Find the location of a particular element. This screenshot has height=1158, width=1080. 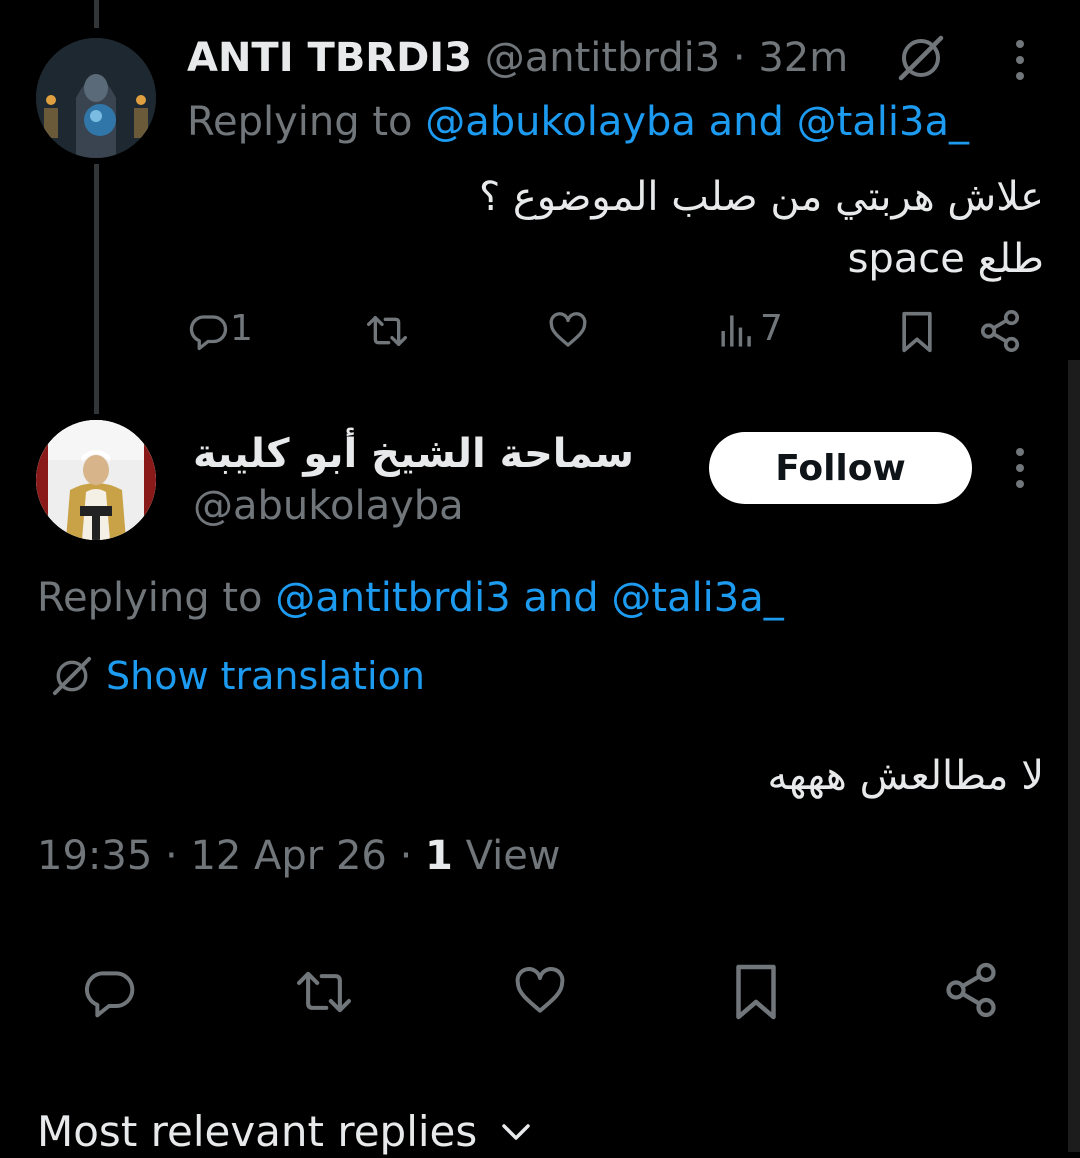

user-handle: @antitbrdi3 is located at coordinates (602, 58).